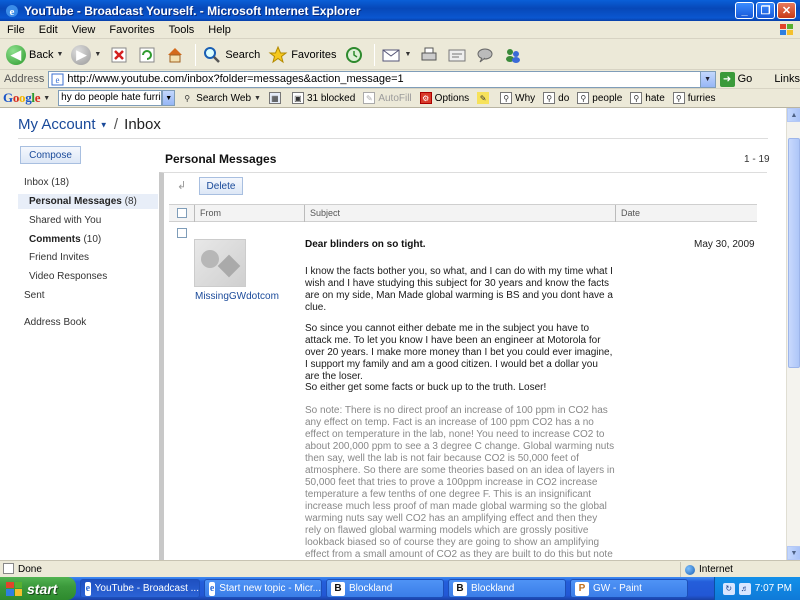  What do you see at coordinates (182, 233) in the screenshot?
I see `message-checkbox` at bounding box center [182, 233].